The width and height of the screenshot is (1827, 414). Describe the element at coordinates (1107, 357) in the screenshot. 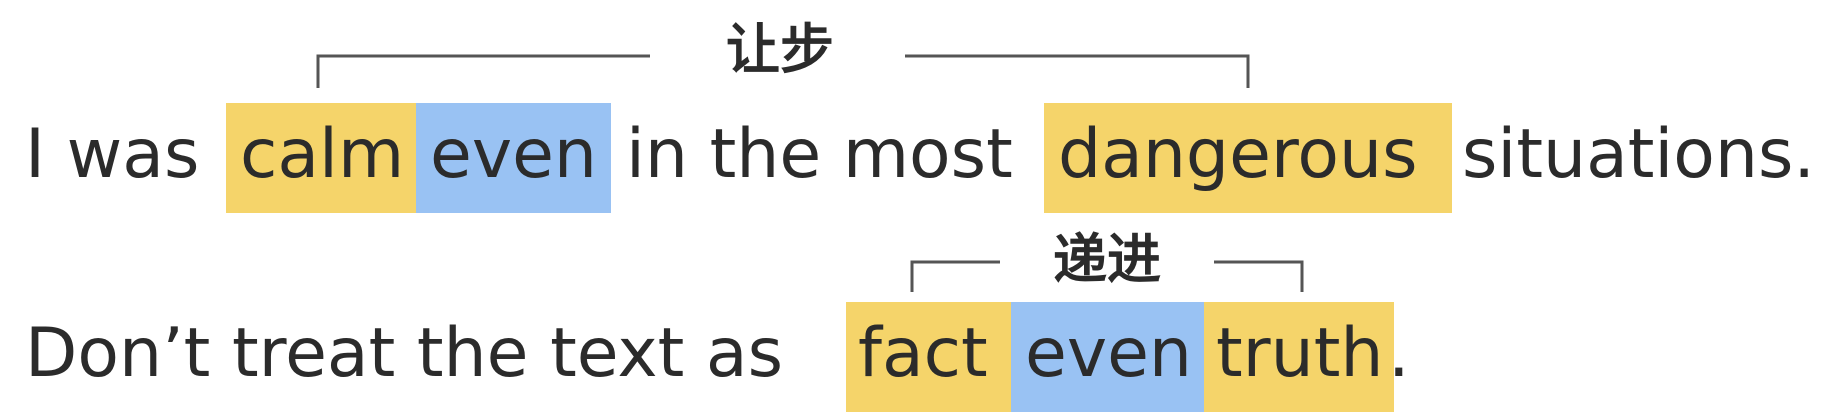

I see `highlight-even-2: even` at that location.